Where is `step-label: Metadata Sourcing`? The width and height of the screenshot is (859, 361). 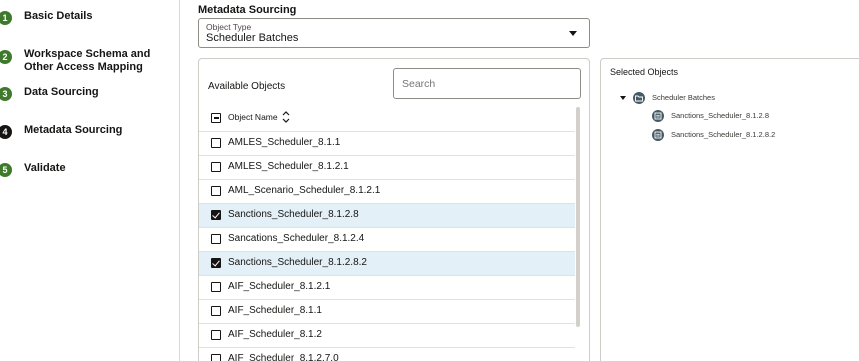 step-label: Metadata Sourcing is located at coordinates (73, 130).